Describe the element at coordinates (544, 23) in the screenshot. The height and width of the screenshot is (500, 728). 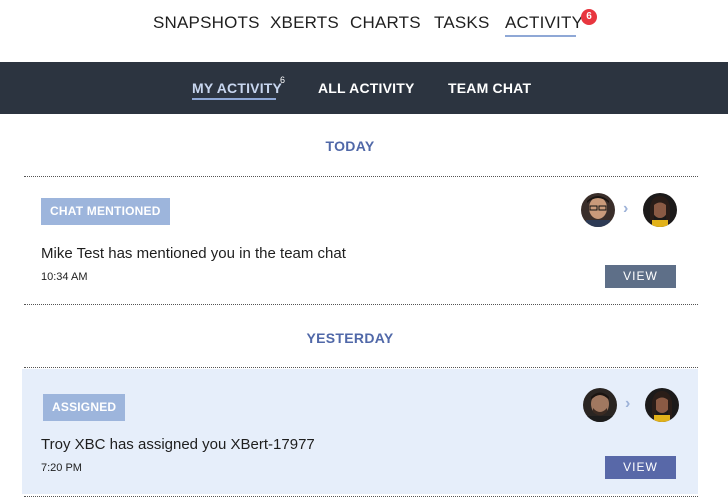
I see `nav-activity: ACTIVITY` at that location.